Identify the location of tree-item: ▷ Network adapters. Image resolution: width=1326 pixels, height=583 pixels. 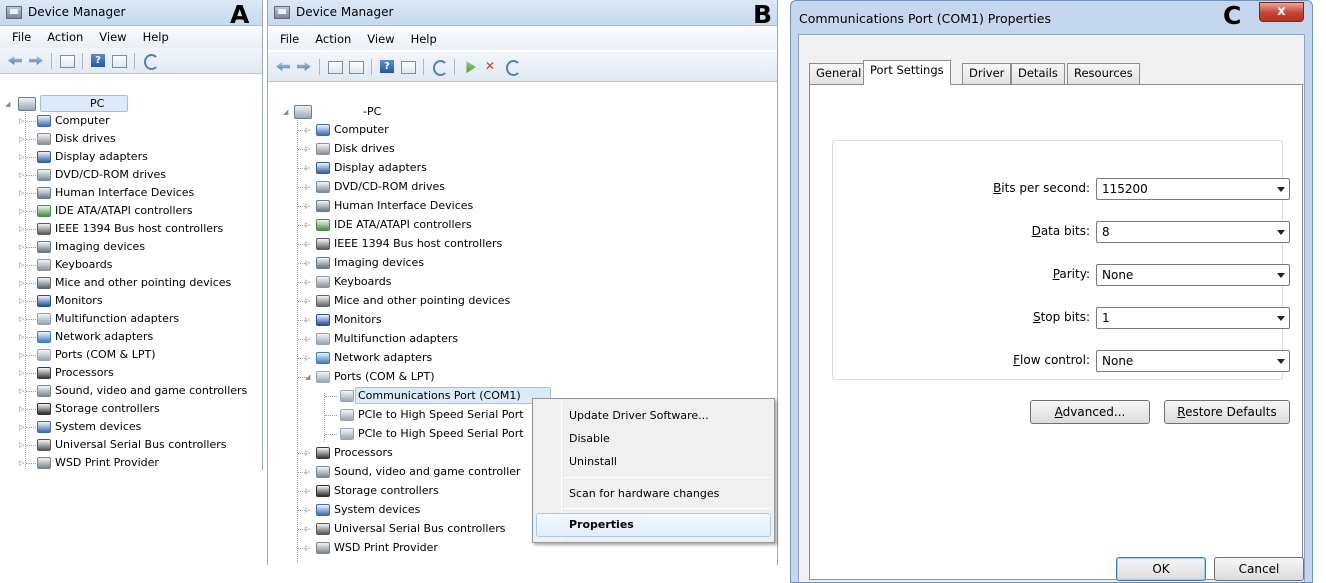
(131, 337).